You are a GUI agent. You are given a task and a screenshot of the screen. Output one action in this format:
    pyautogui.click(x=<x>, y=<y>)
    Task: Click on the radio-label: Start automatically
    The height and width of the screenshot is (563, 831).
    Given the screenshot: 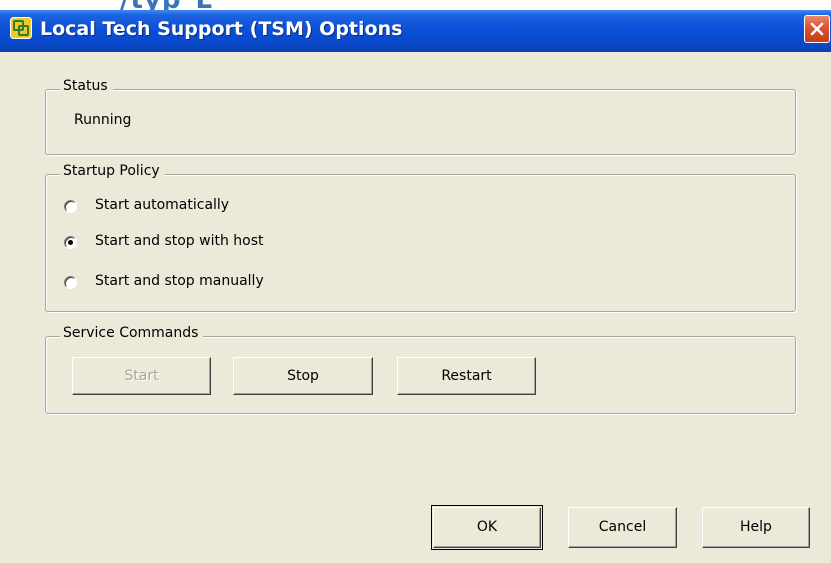 What is the action you would take?
    pyautogui.click(x=162, y=205)
    